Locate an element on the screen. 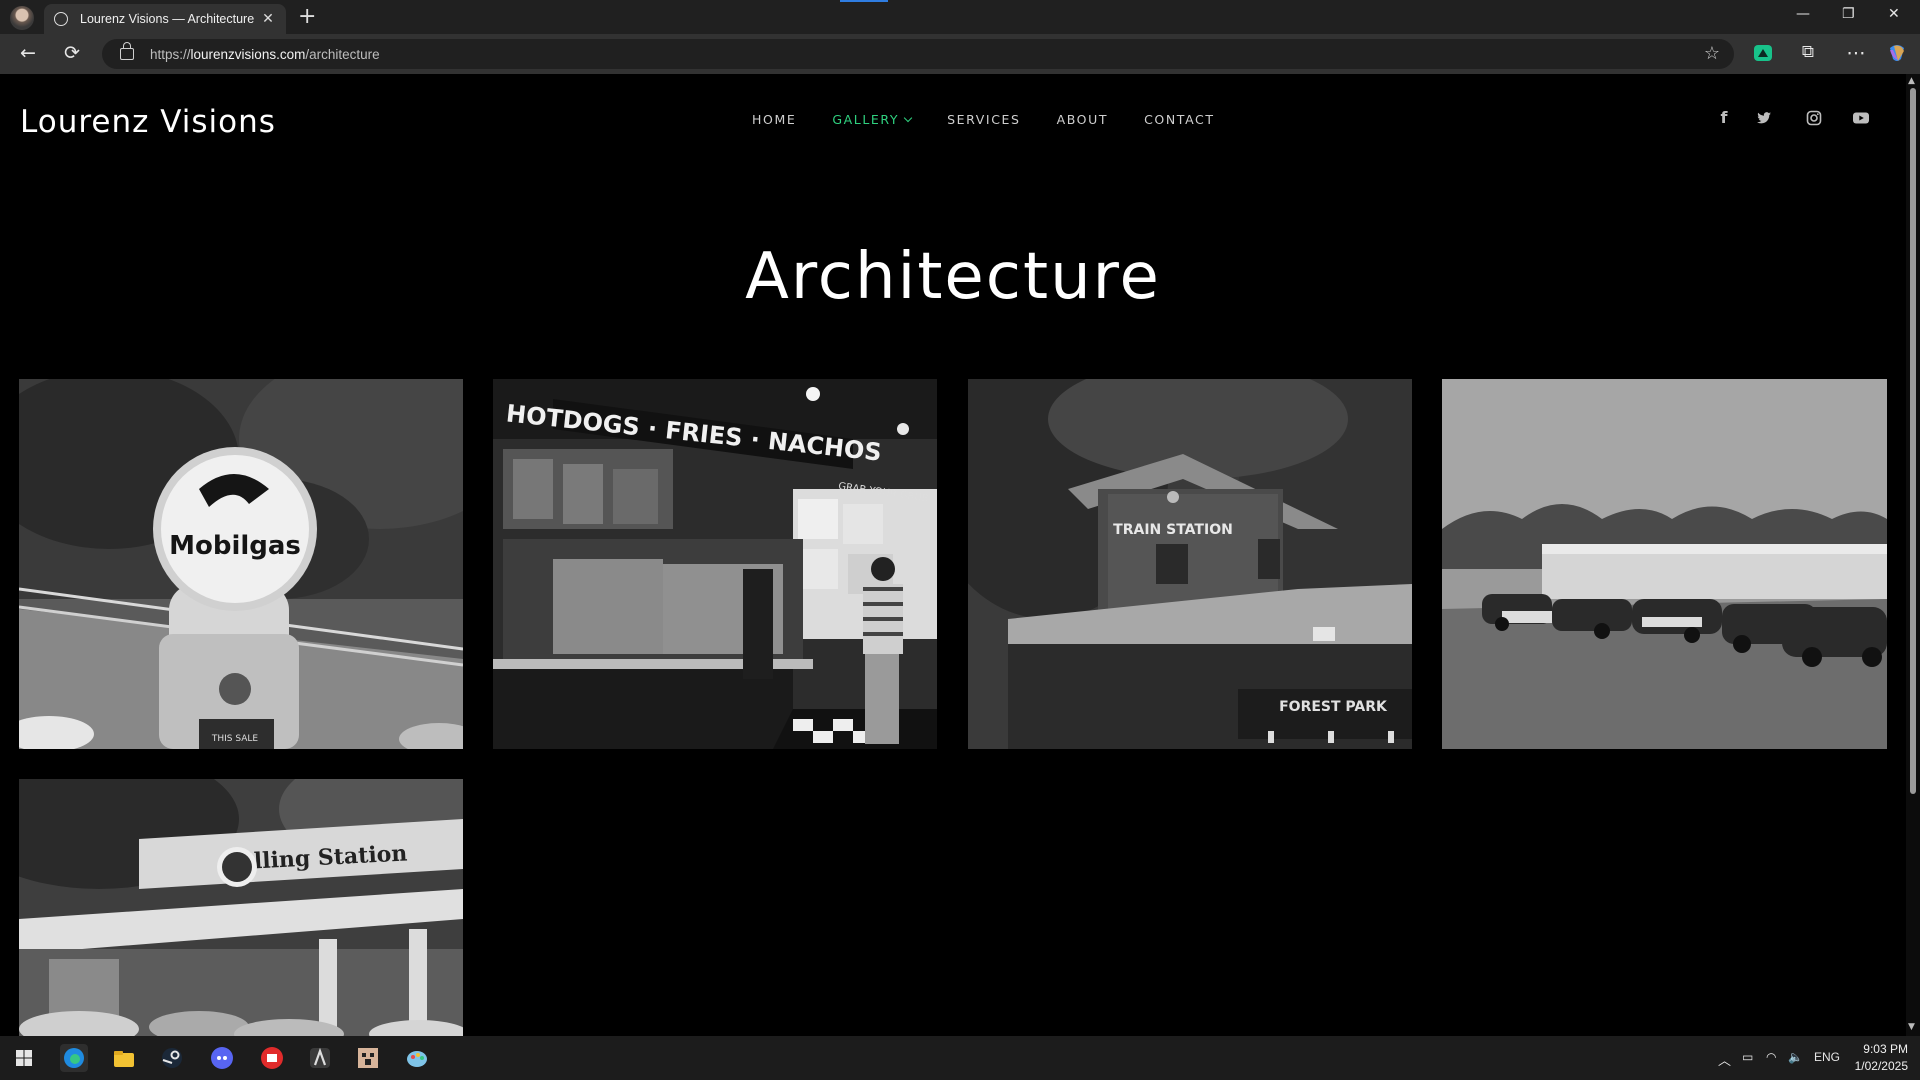 This screenshot has height=1080, width=1920. lock-icon is located at coordinates (127, 51).